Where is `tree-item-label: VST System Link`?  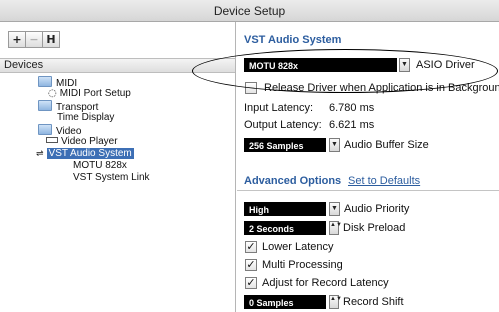
tree-item-label: VST System Link is located at coordinates (111, 177).